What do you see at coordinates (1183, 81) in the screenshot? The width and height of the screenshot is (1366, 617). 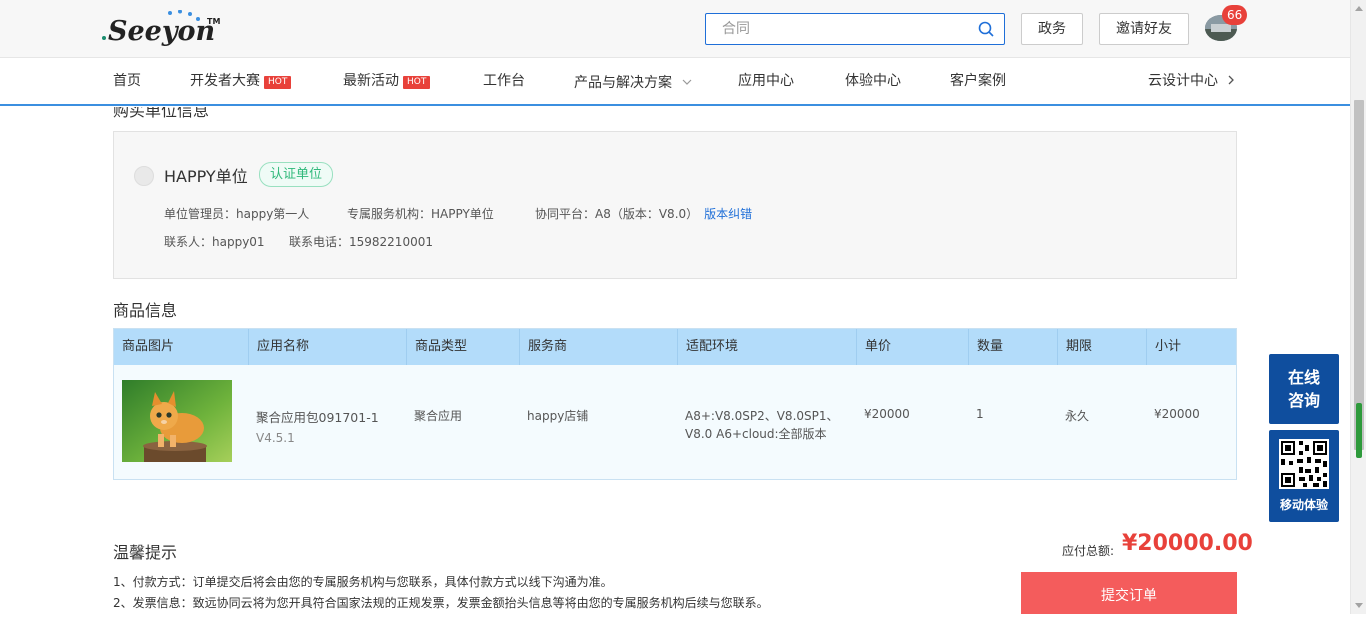 I see `nav-cloud-design-label: 云设计中心` at bounding box center [1183, 81].